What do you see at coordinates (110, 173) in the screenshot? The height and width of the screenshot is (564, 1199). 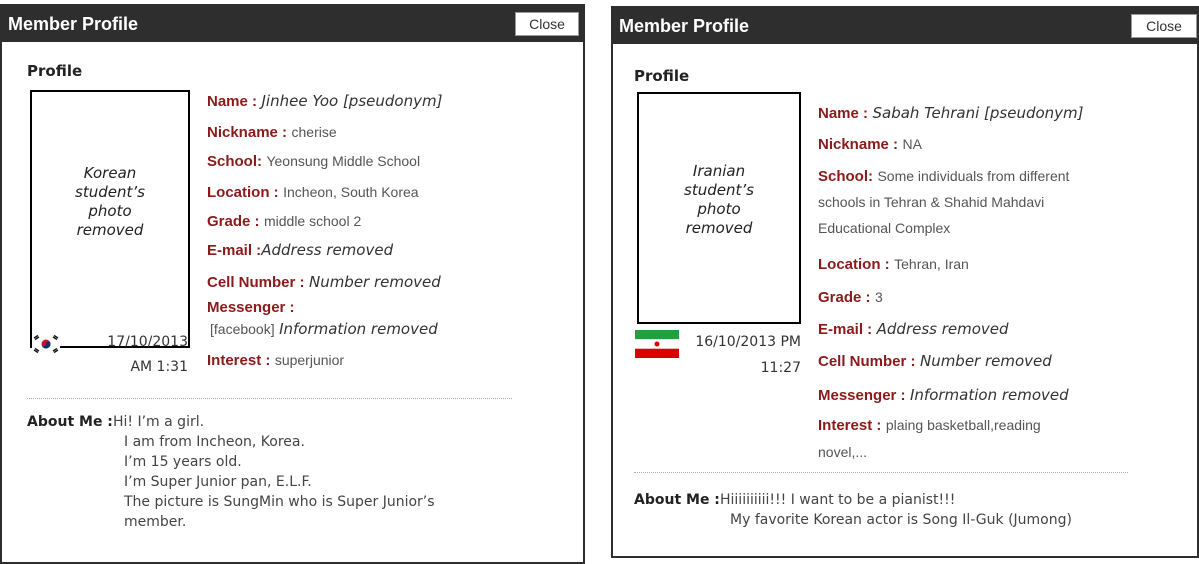 I see `photo-caption-line: Korean` at bounding box center [110, 173].